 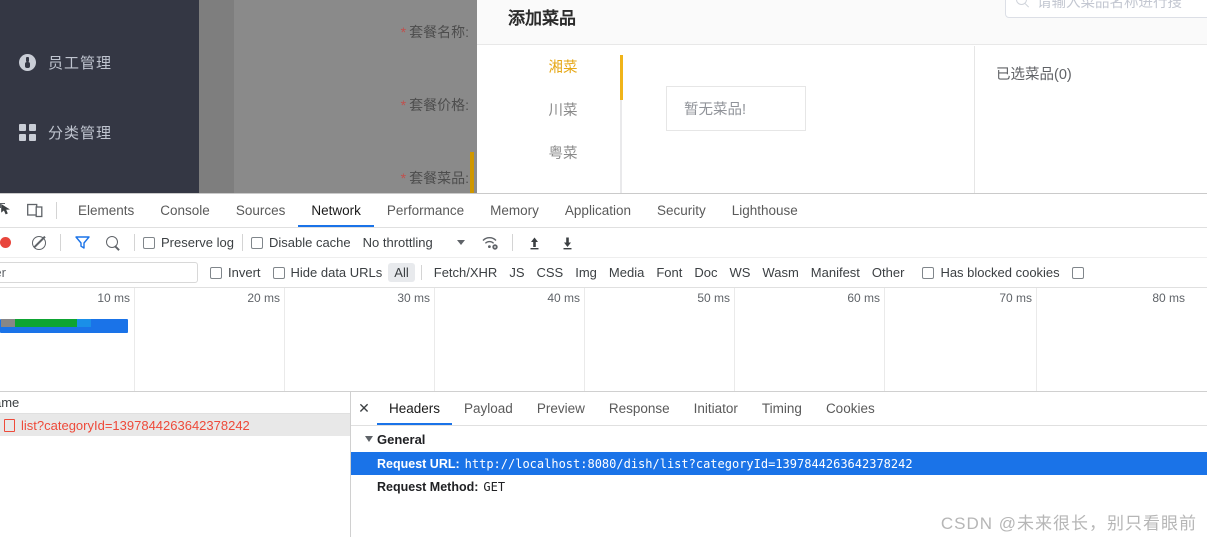 I want to click on chevron-down-icon, so click(x=460, y=242).